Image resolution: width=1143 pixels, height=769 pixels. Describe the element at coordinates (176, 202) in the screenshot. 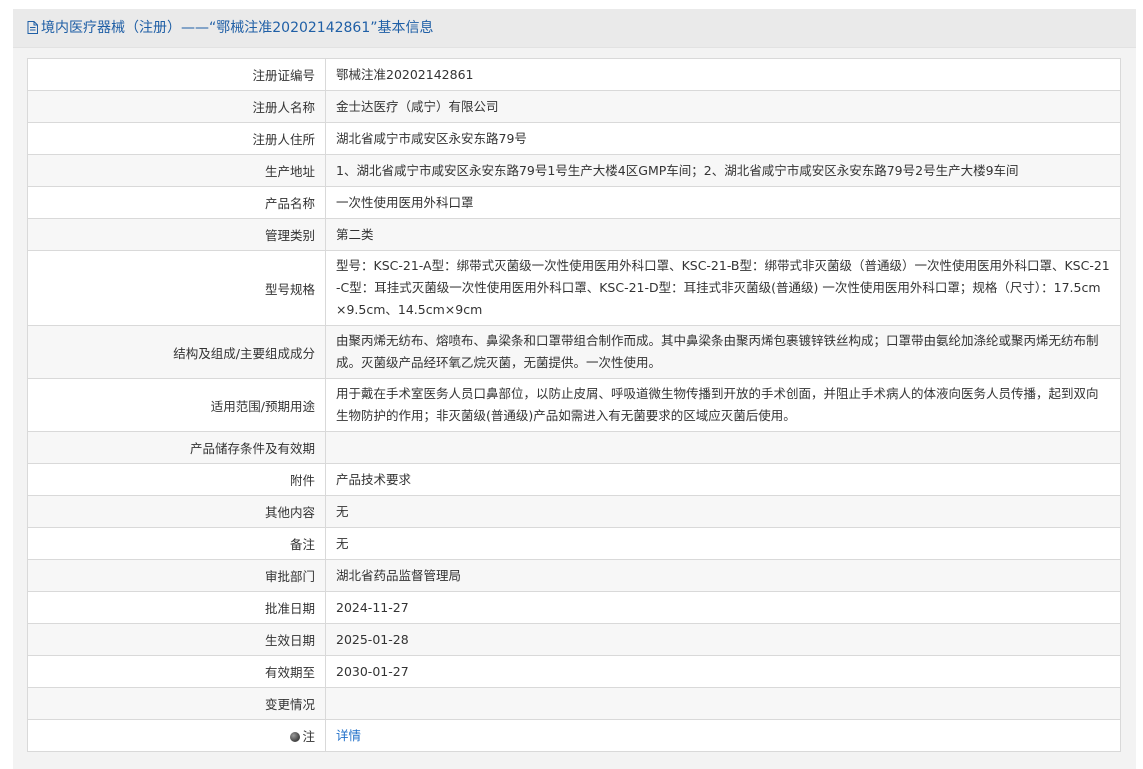

I see `row-label: 产品名称` at that location.